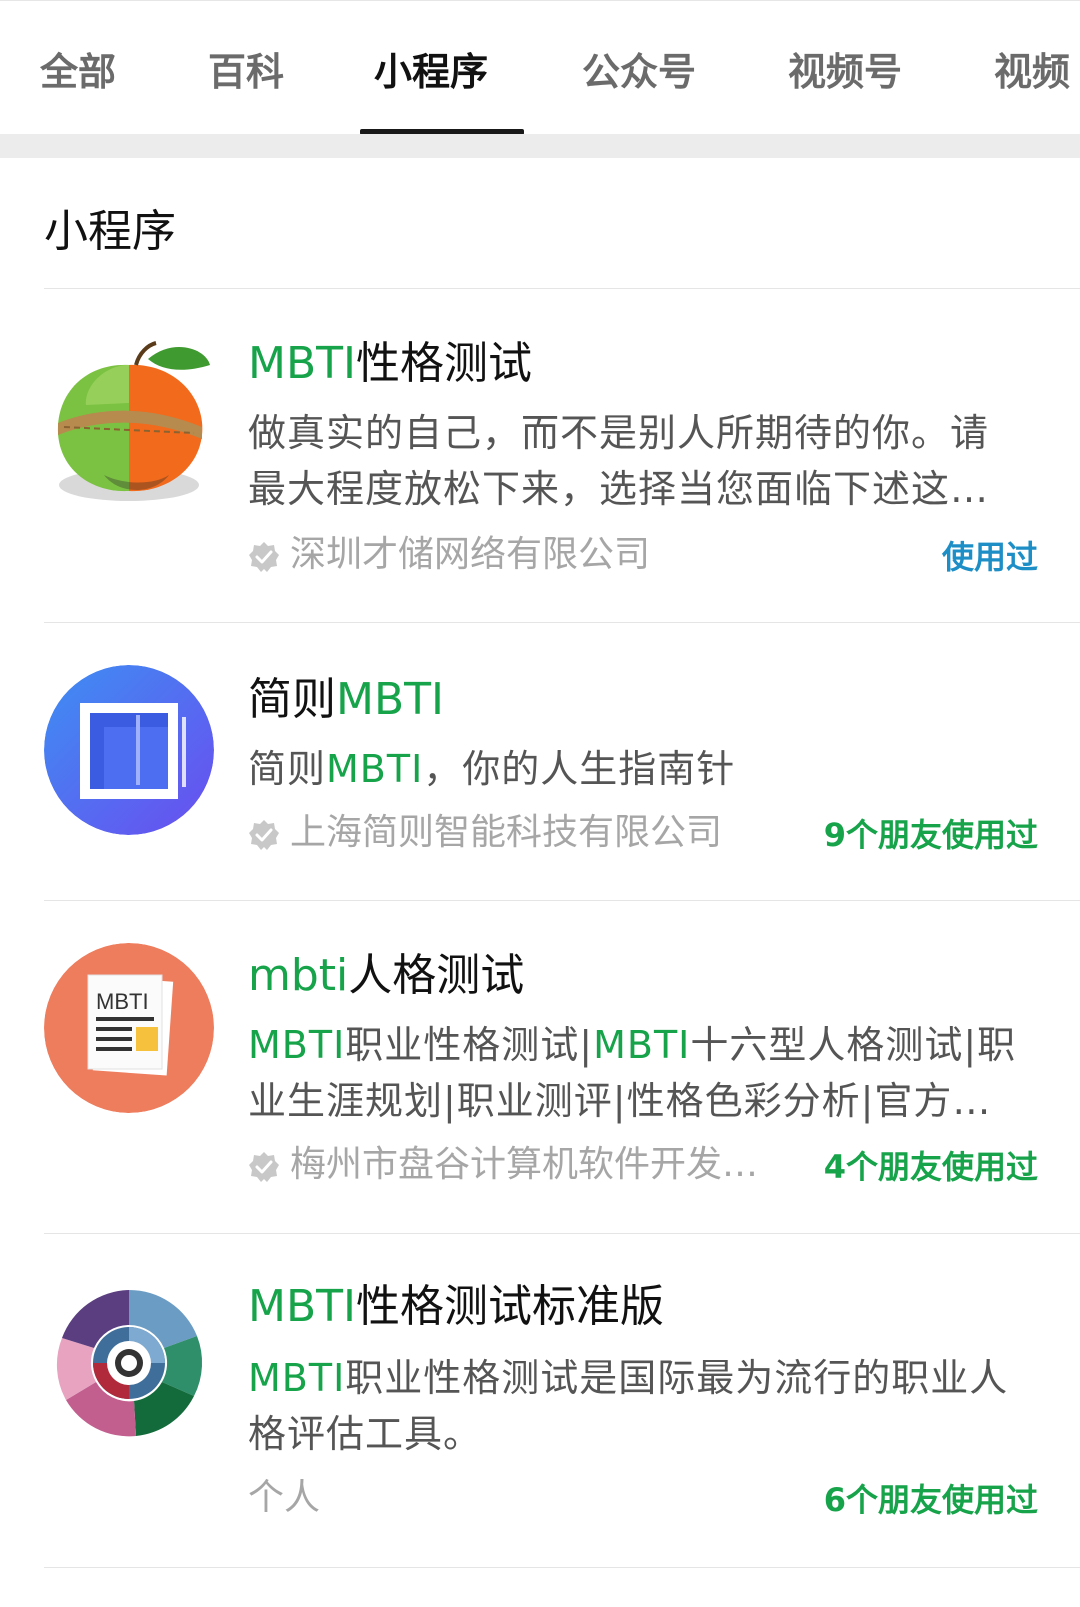 The width and height of the screenshot is (1080, 1607). What do you see at coordinates (431, 72) in the screenshot?
I see `tab-mini-programs: 小程序` at bounding box center [431, 72].